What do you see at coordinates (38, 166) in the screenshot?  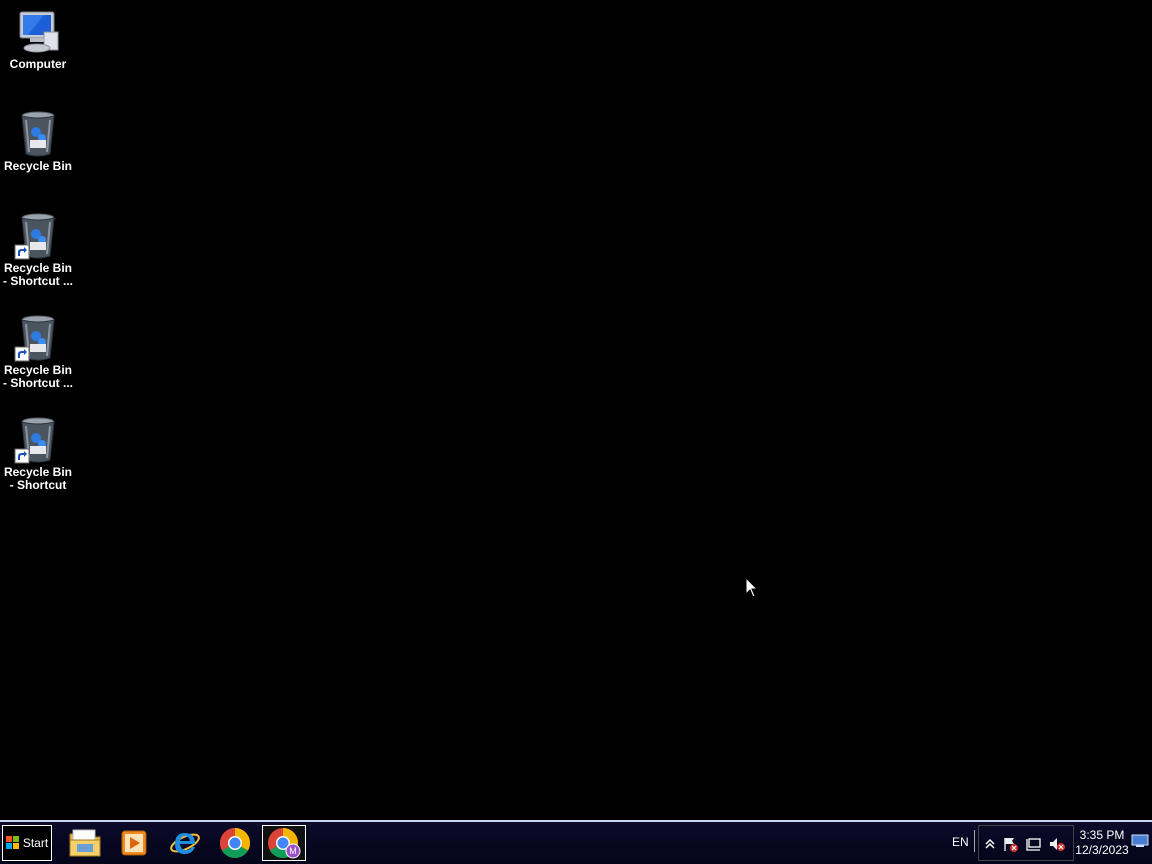 I see `desktop-icon-label: Recycle Bin` at bounding box center [38, 166].